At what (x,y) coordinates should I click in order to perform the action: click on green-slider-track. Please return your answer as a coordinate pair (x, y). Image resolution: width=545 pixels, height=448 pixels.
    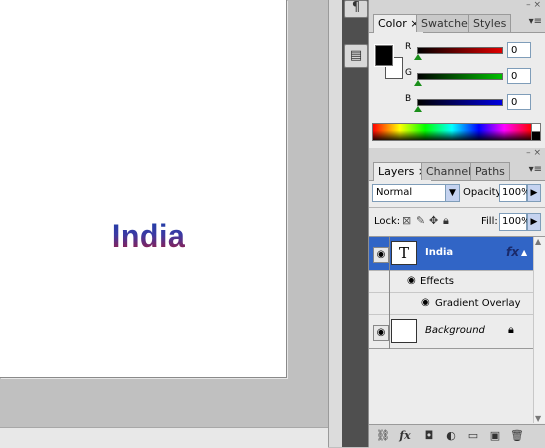
    Looking at the image, I should click on (460, 76).